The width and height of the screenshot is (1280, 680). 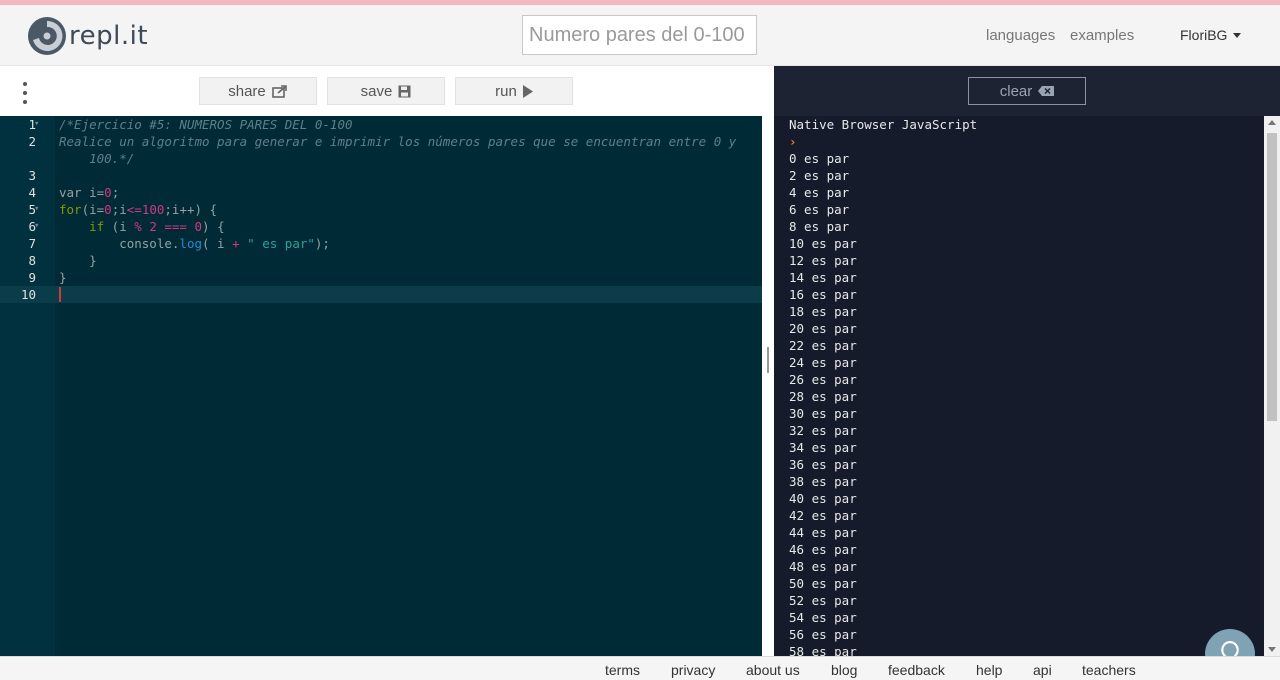 I want to click on save-button: save, so click(x=386, y=91).